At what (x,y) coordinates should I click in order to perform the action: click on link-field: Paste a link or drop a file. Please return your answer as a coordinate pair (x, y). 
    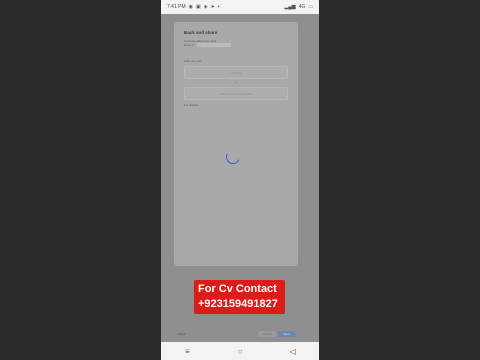
    Looking at the image, I should click on (236, 94).